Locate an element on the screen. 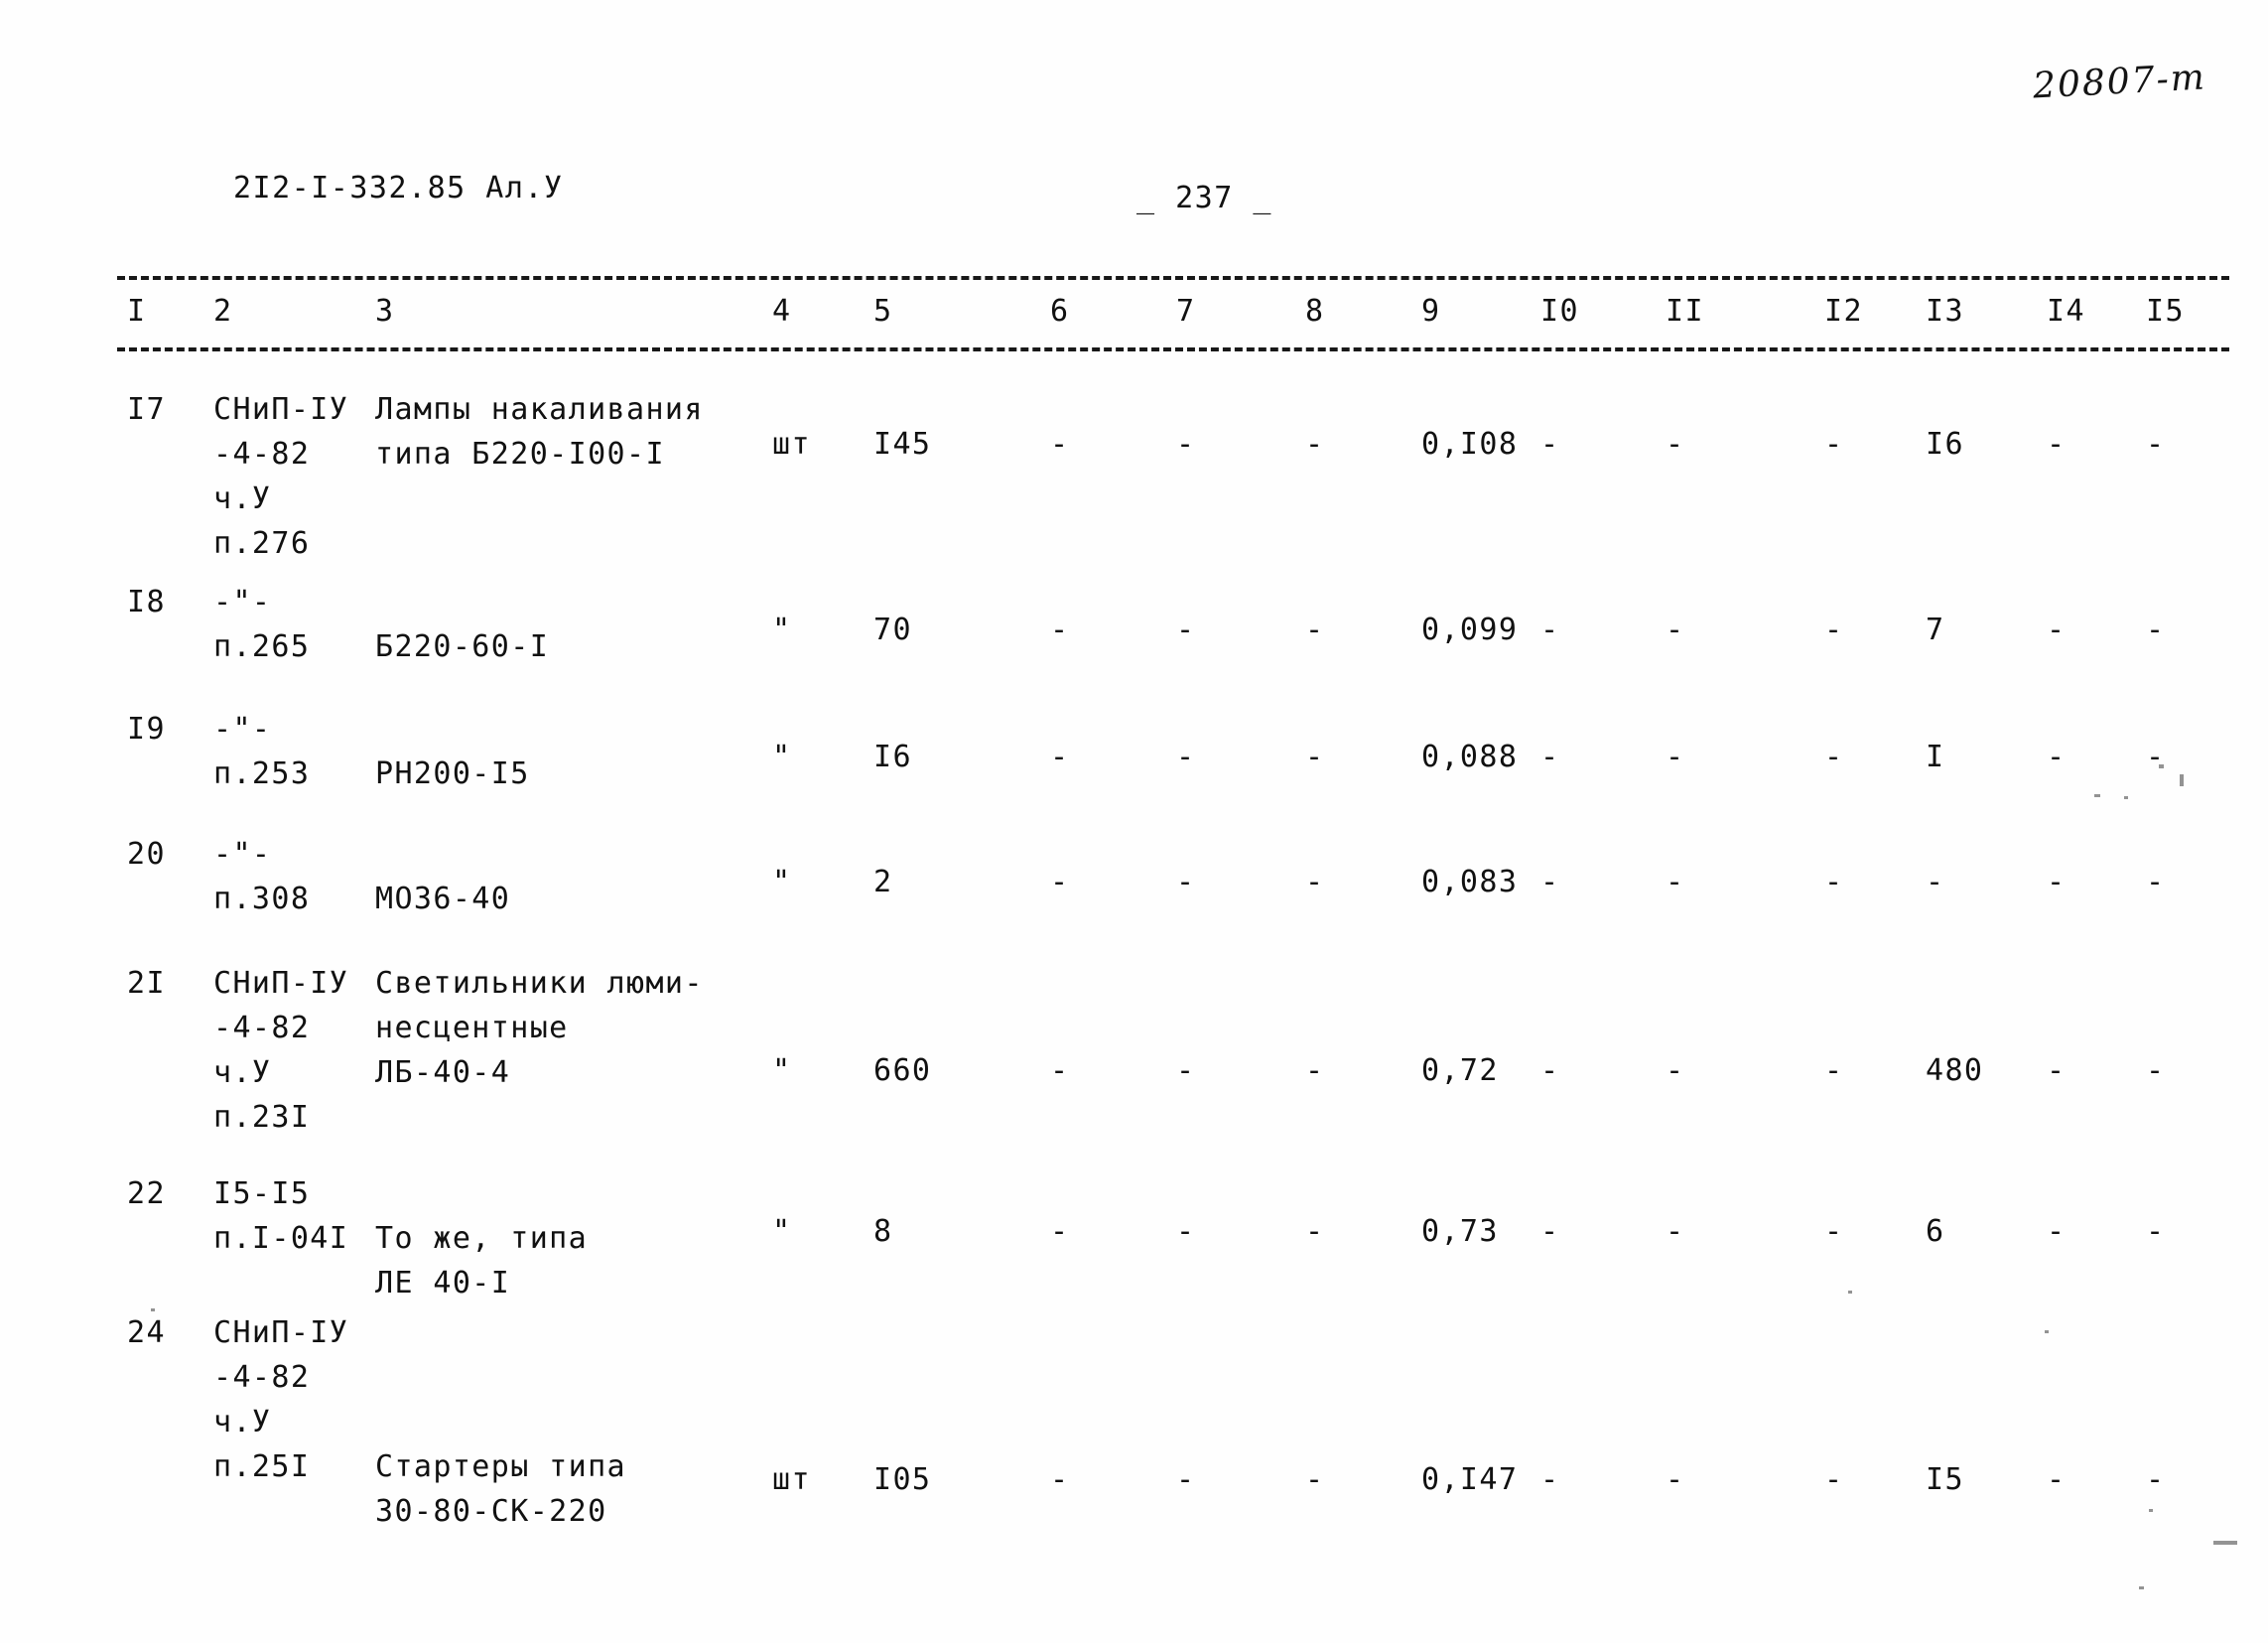 This screenshot has width=2268, height=1643. row-value-col-9: 0,73 is located at coordinates (1460, 1231).